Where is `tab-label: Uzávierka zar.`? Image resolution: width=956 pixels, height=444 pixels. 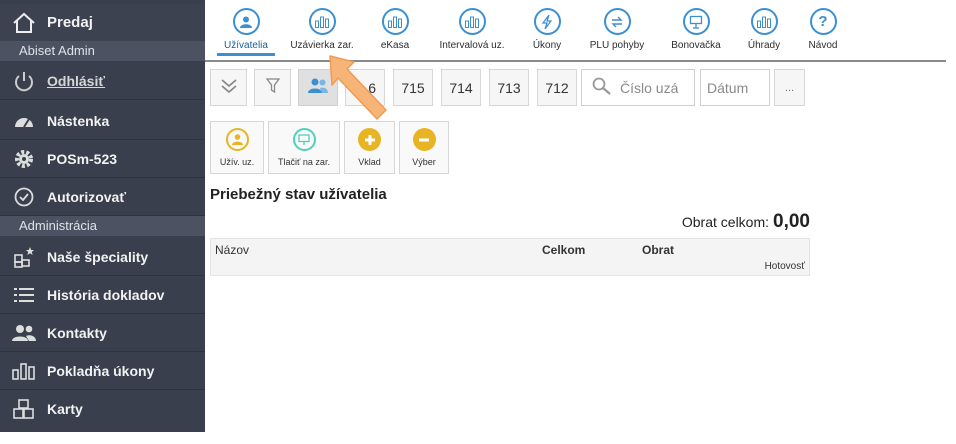 tab-label: Uzávierka zar. is located at coordinates (322, 45).